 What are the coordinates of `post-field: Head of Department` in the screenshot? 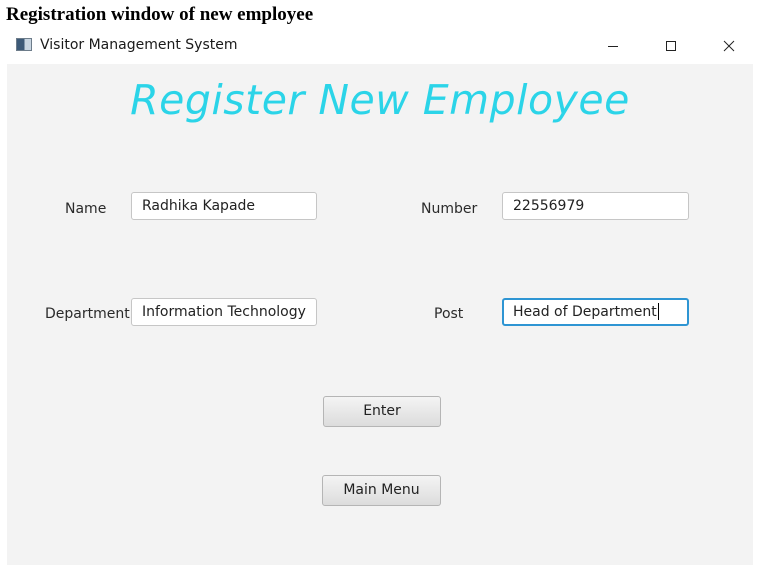 It's located at (595, 312).